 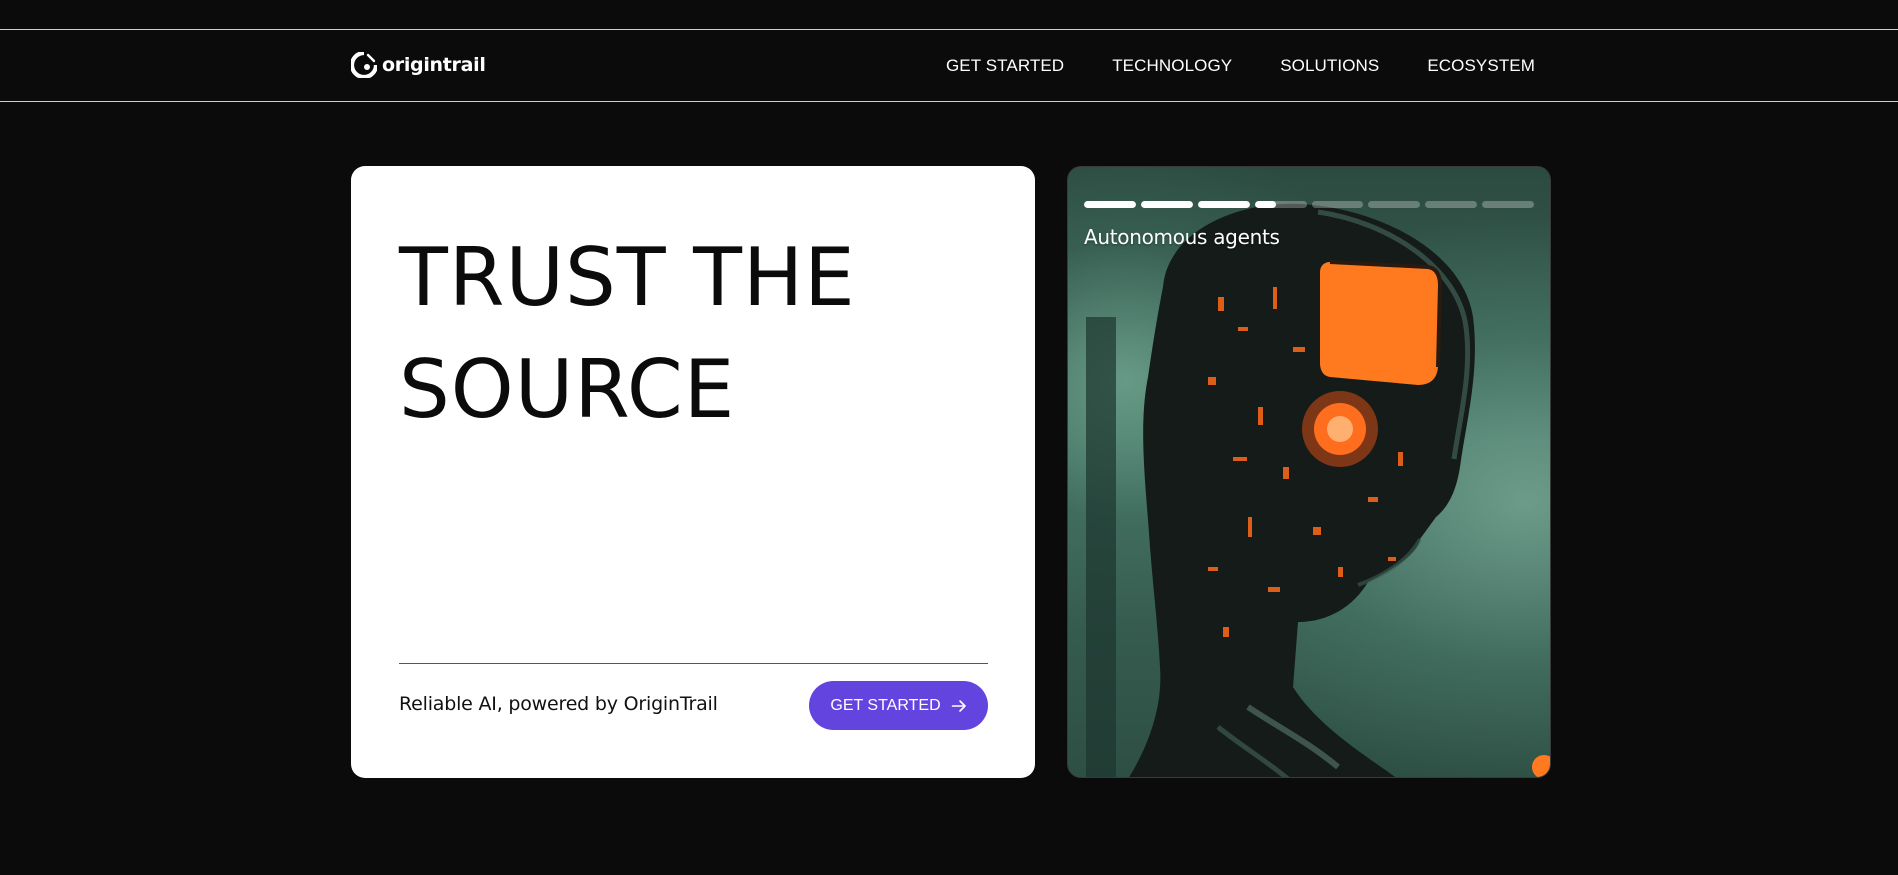 I want to click on hero-title-line-1: TRUST THE, so click(x=627, y=277).